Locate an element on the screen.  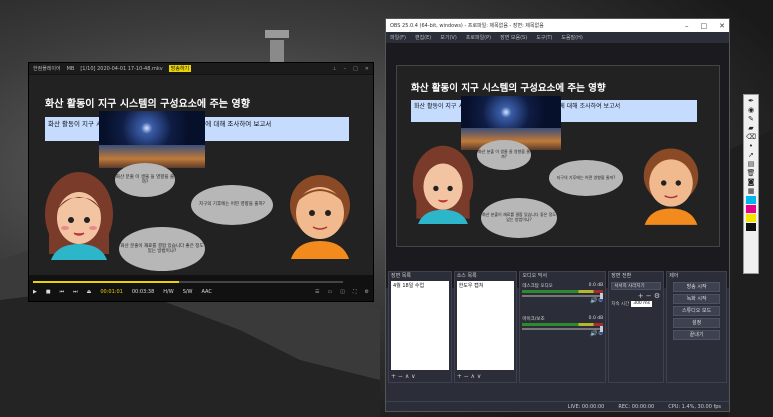
eraser-icon: ⌫ is located at coordinates (751, 137).